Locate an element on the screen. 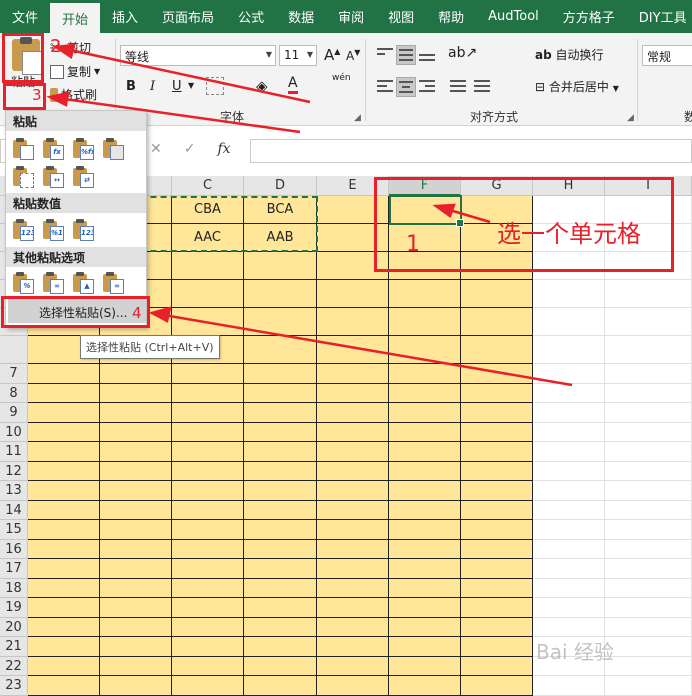 This screenshot has width=692, height=696. number-format-select: 常规 is located at coordinates (667, 55).